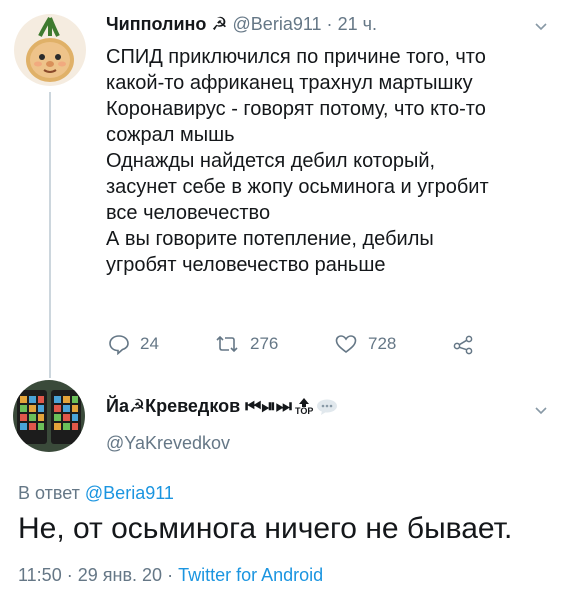  What do you see at coordinates (129, 493) in the screenshot?
I see `reply-to-link: @Beria911` at bounding box center [129, 493].